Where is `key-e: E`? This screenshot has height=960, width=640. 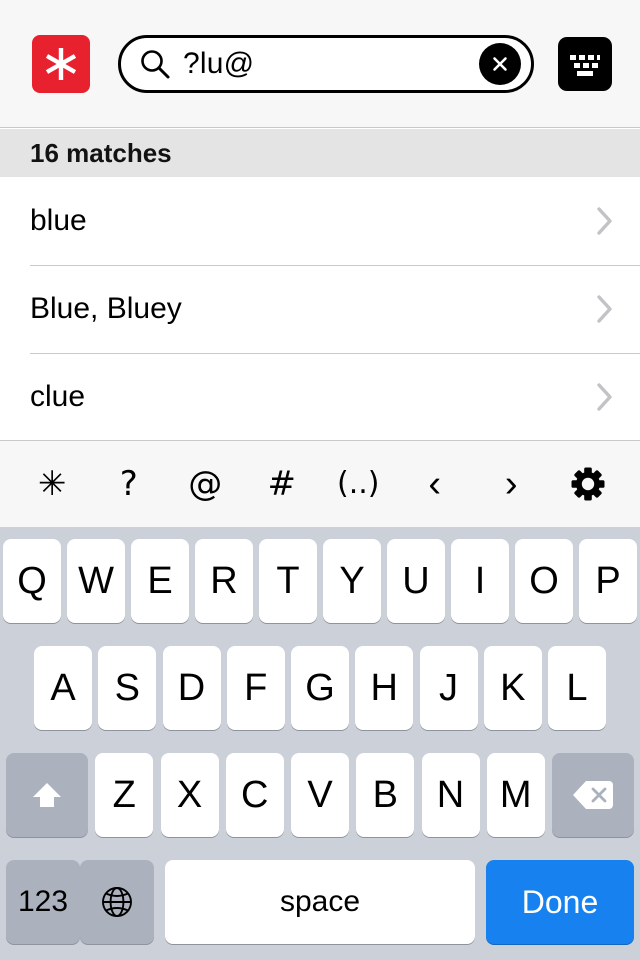
key-e: E is located at coordinates (160, 581).